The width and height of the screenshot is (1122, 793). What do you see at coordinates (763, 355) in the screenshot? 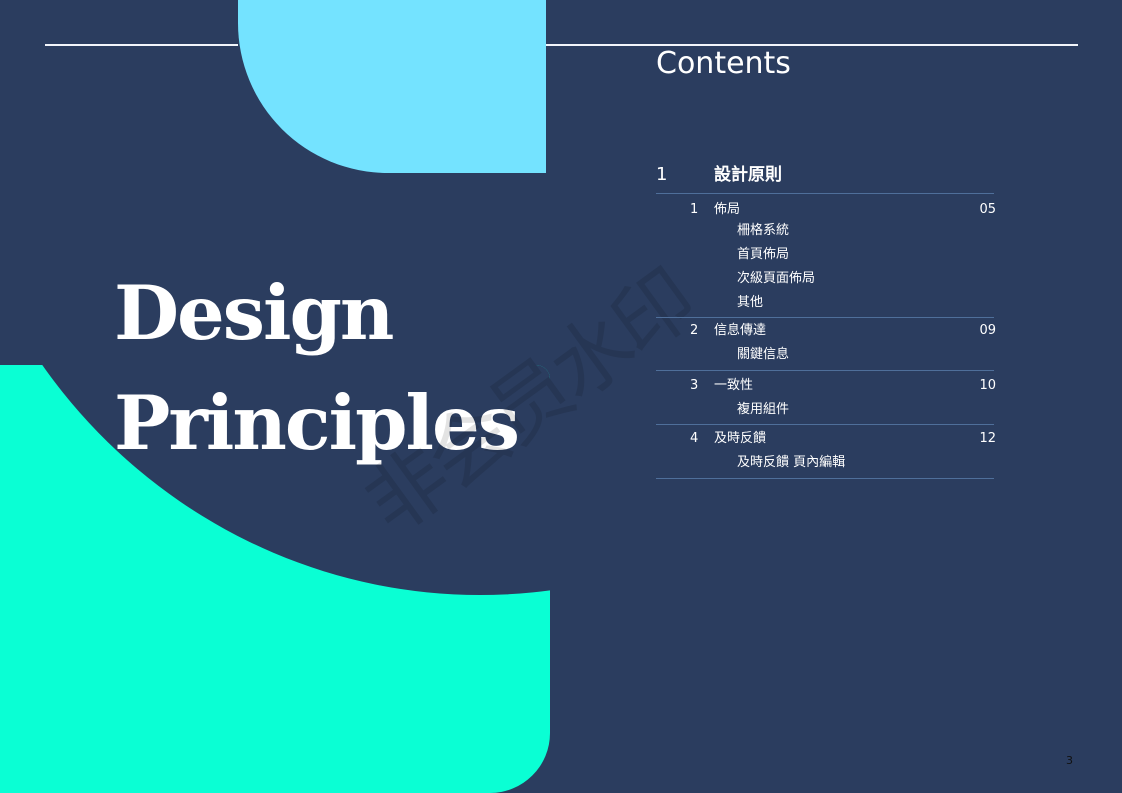
I see `toc-subitem: 關鍵信息` at bounding box center [763, 355].